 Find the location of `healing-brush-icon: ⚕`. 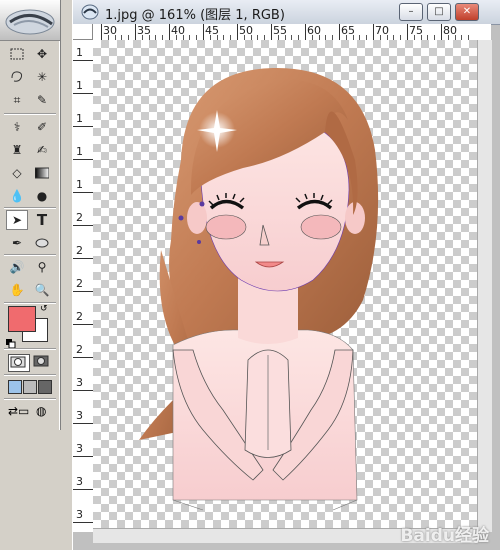

healing-brush-icon: ⚕ is located at coordinates (17, 127).